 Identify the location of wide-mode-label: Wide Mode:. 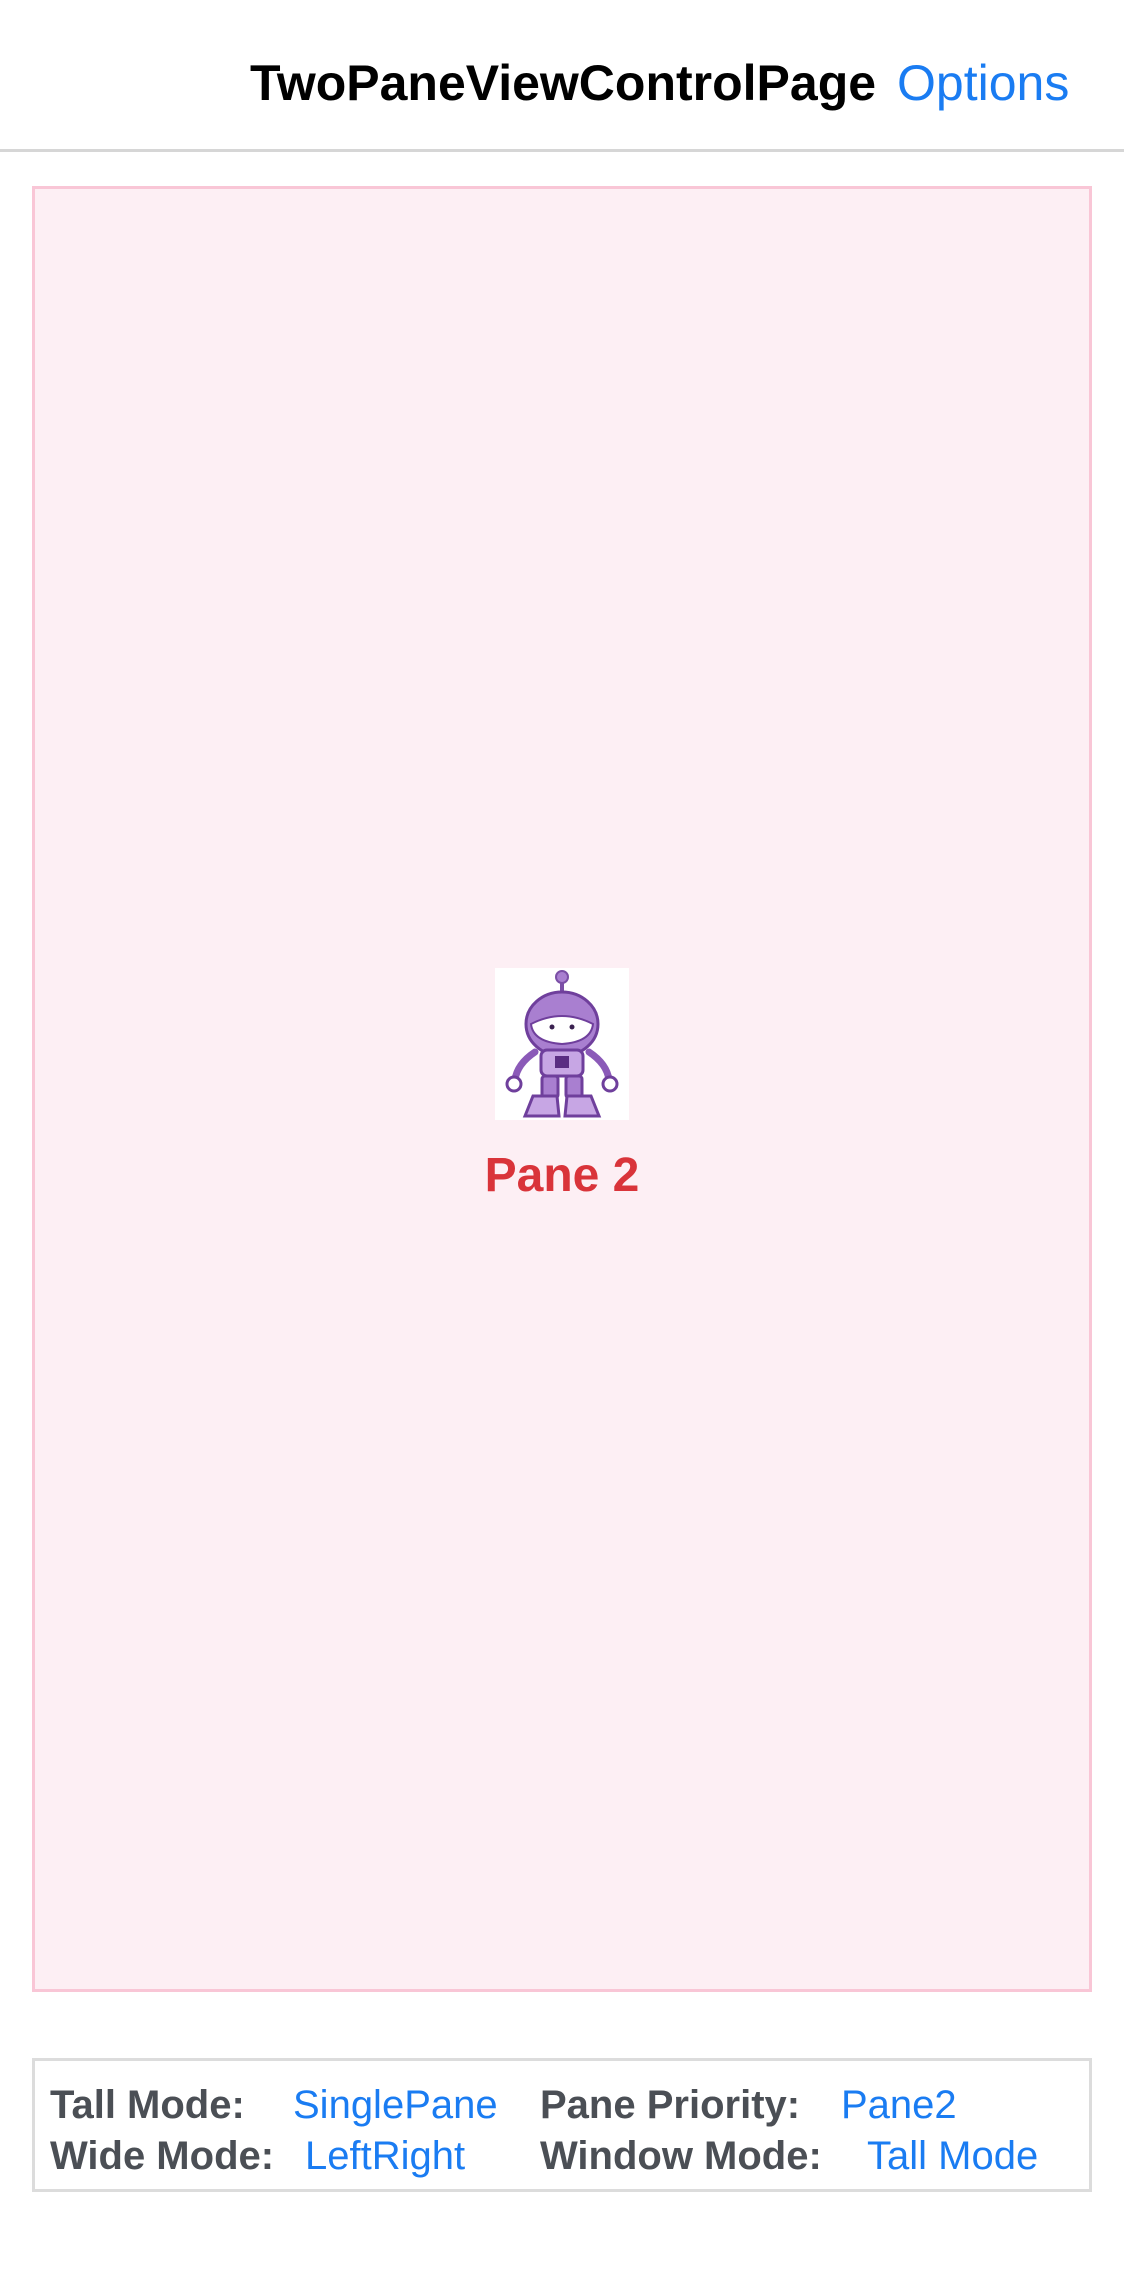
(162, 2156).